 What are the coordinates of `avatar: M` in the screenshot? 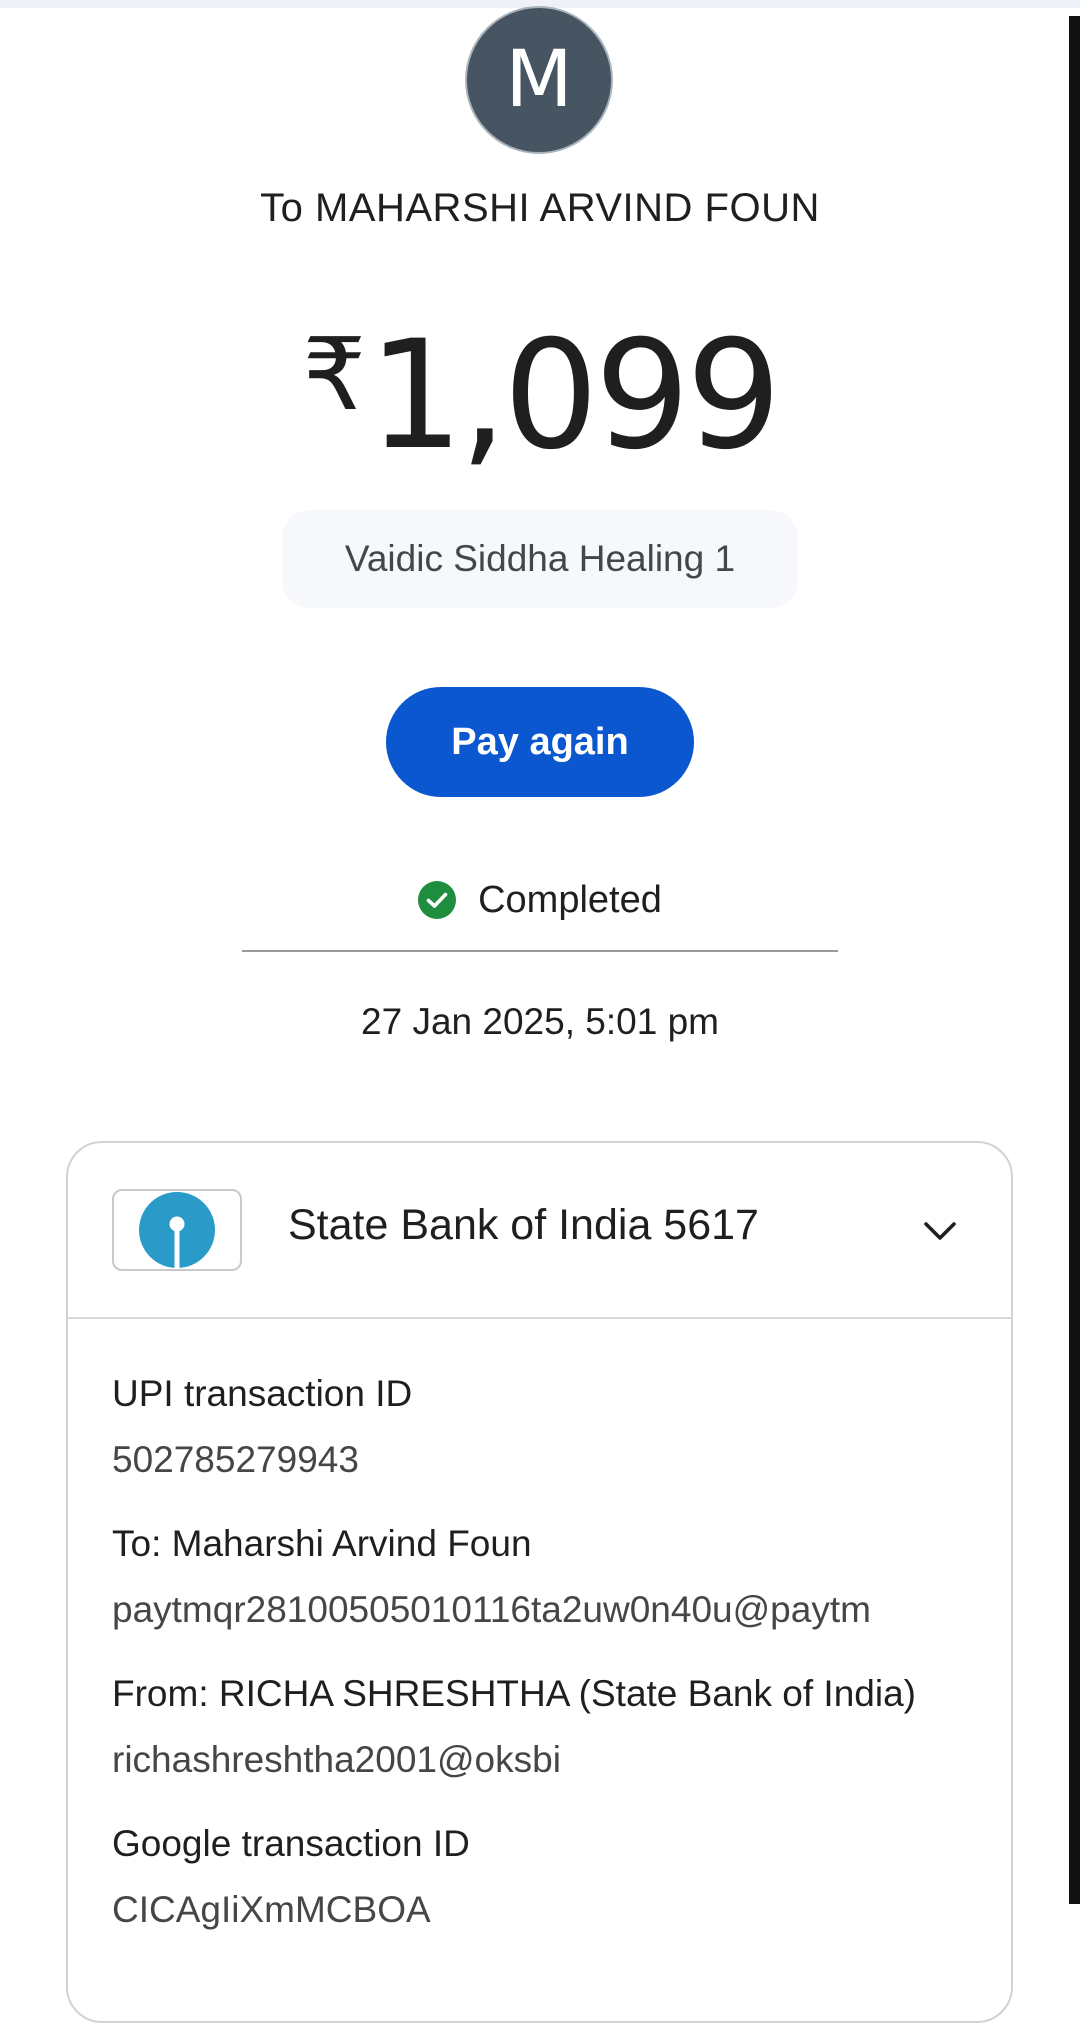 It's located at (539, 80).